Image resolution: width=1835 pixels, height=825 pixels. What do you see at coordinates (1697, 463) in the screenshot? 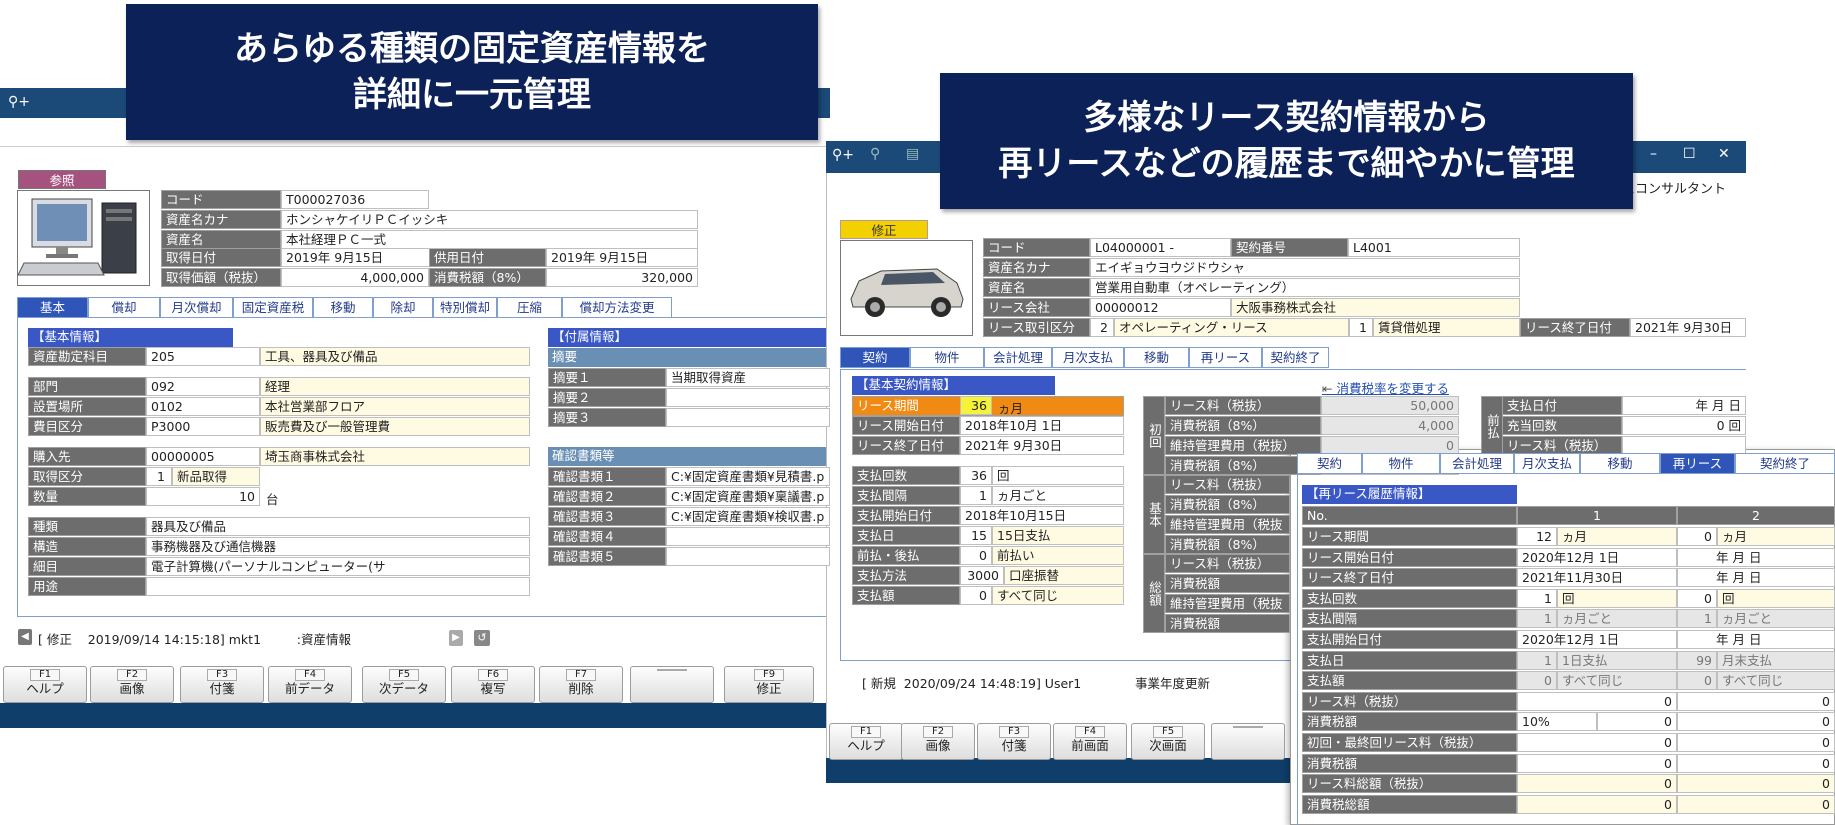
I see `tab-overlay-5: 再リース` at bounding box center [1697, 463].